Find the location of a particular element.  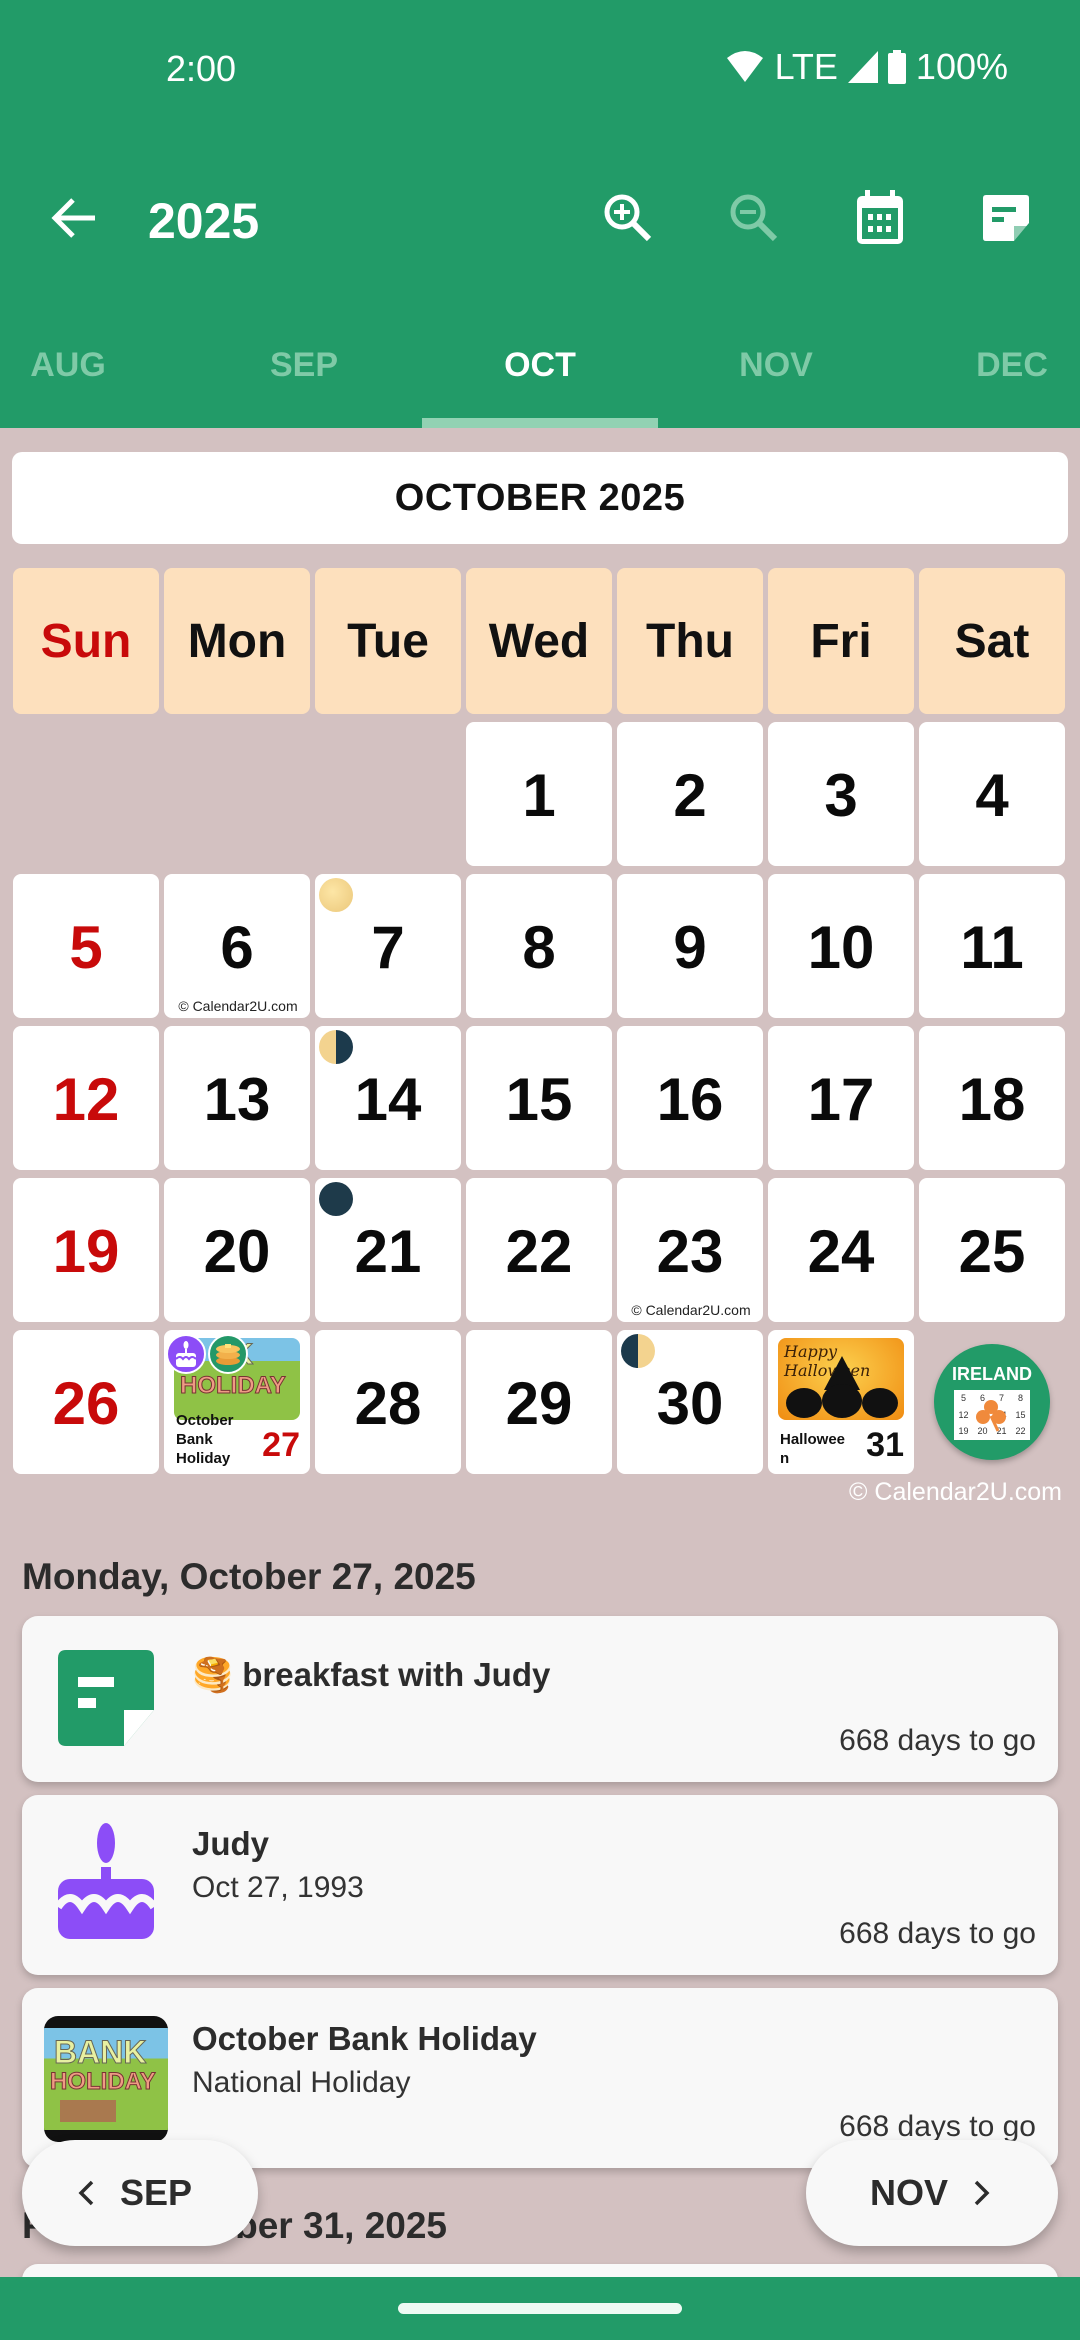

day-cell-2: 2 is located at coordinates (690, 794).